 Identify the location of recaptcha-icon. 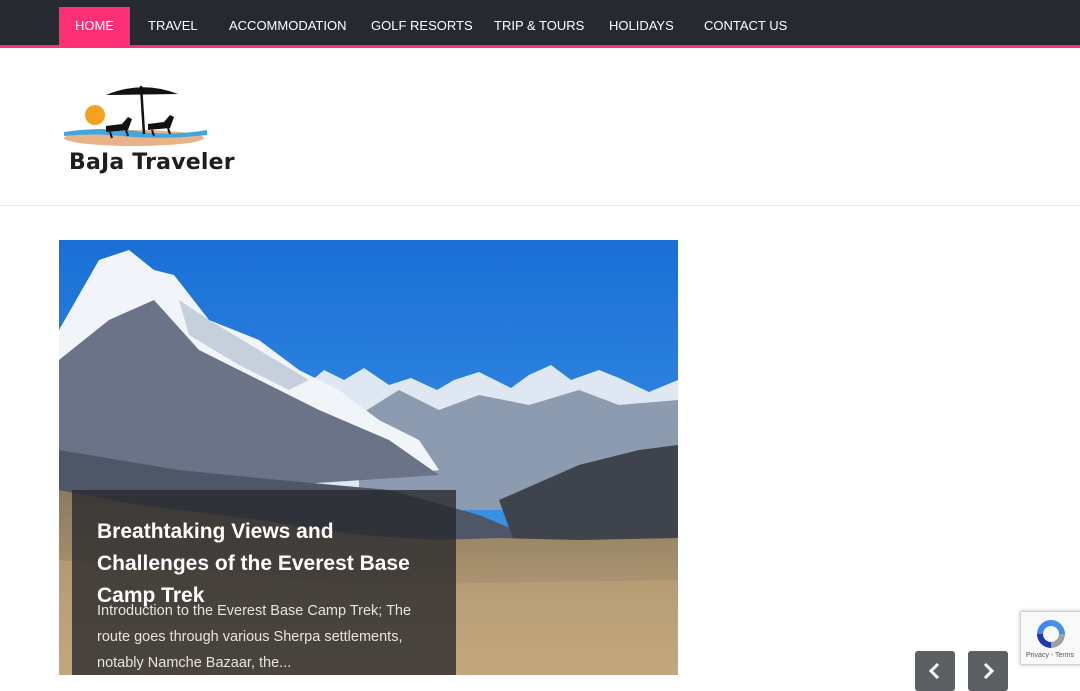
(1051, 634).